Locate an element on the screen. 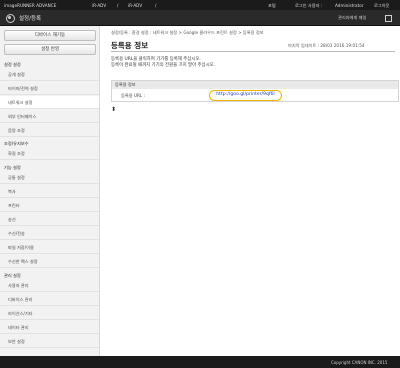  url-label: 등록용 URL : is located at coordinates (133, 95).